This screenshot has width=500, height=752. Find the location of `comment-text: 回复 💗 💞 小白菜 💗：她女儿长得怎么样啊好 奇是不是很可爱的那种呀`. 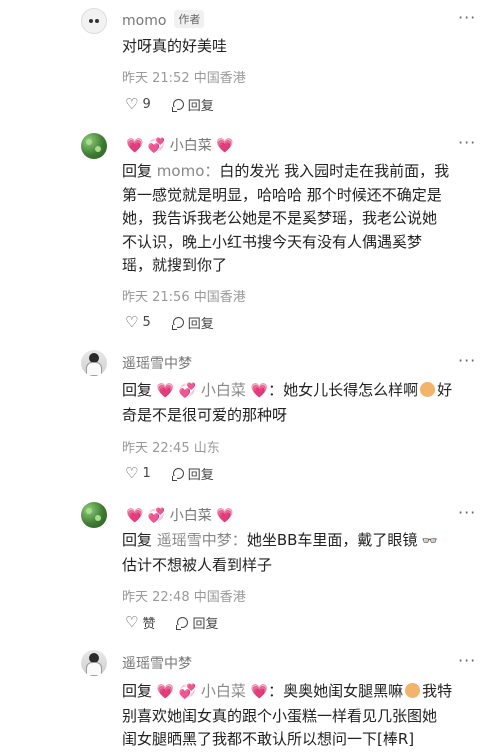

comment-text: 回复 💗 💞 小白菜 💗：她女儿长得怎么样啊好 奇是不是很可爱的那种呀 is located at coordinates (303, 403).